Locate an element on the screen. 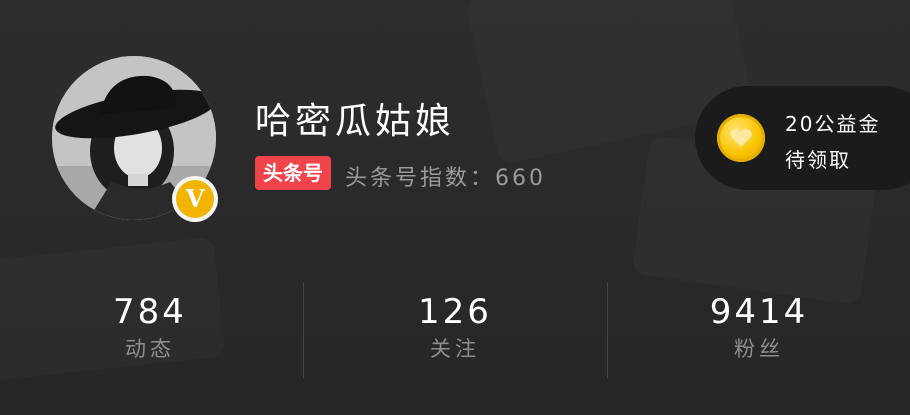  toutiao-account-tag: 头条号 is located at coordinates (293, 173).